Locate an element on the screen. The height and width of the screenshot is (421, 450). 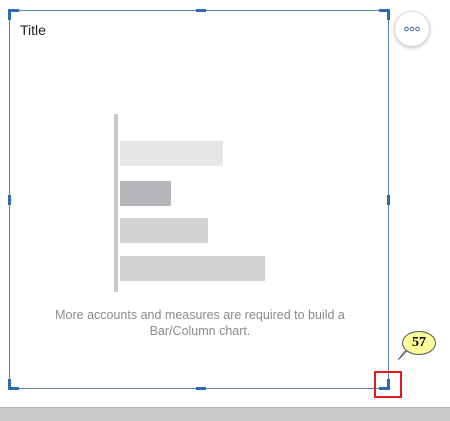
annotation-highlight-box is located at coordinates (388, 384).